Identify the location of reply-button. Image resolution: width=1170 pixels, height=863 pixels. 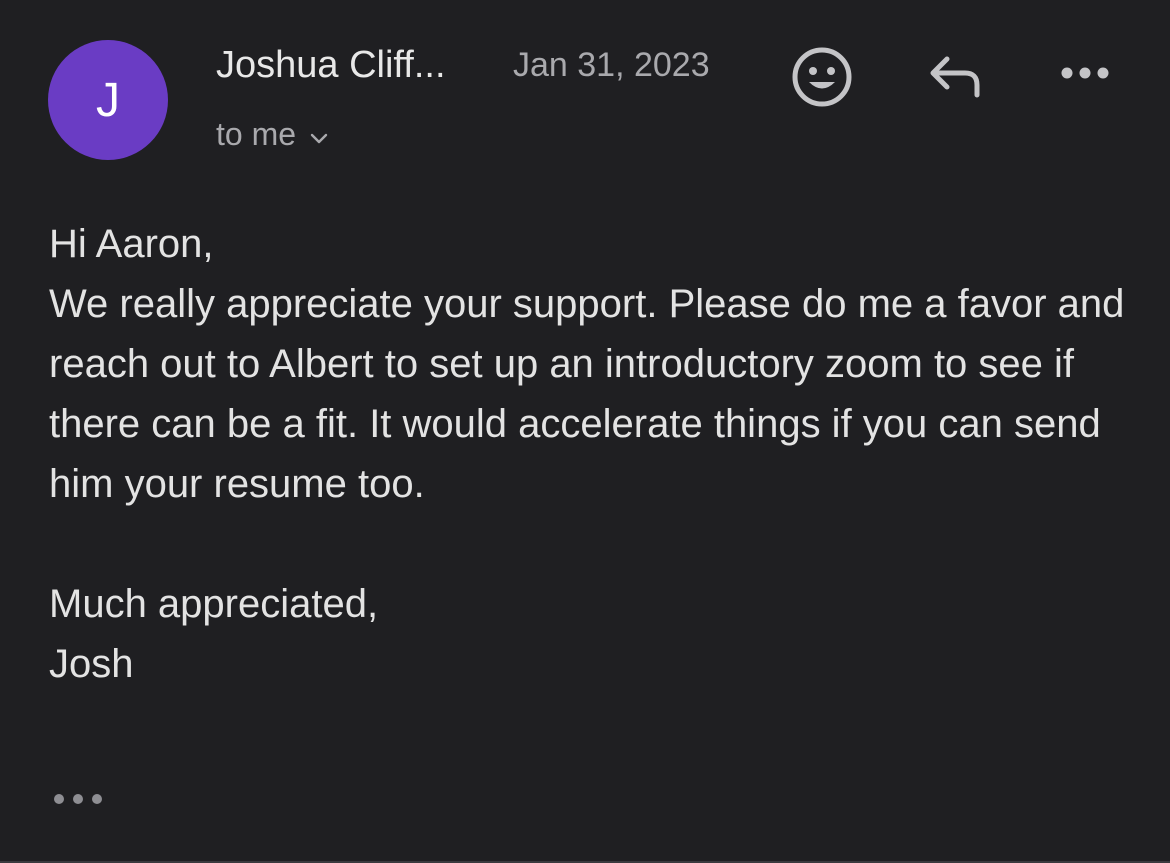
(955, 78).